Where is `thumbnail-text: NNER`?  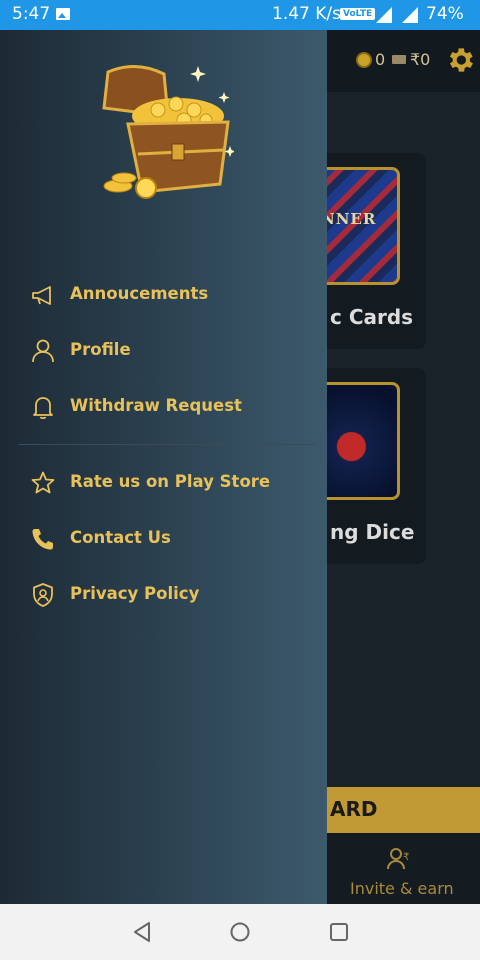 thumbnail-text: NNER is located at coordinates (349, 219).